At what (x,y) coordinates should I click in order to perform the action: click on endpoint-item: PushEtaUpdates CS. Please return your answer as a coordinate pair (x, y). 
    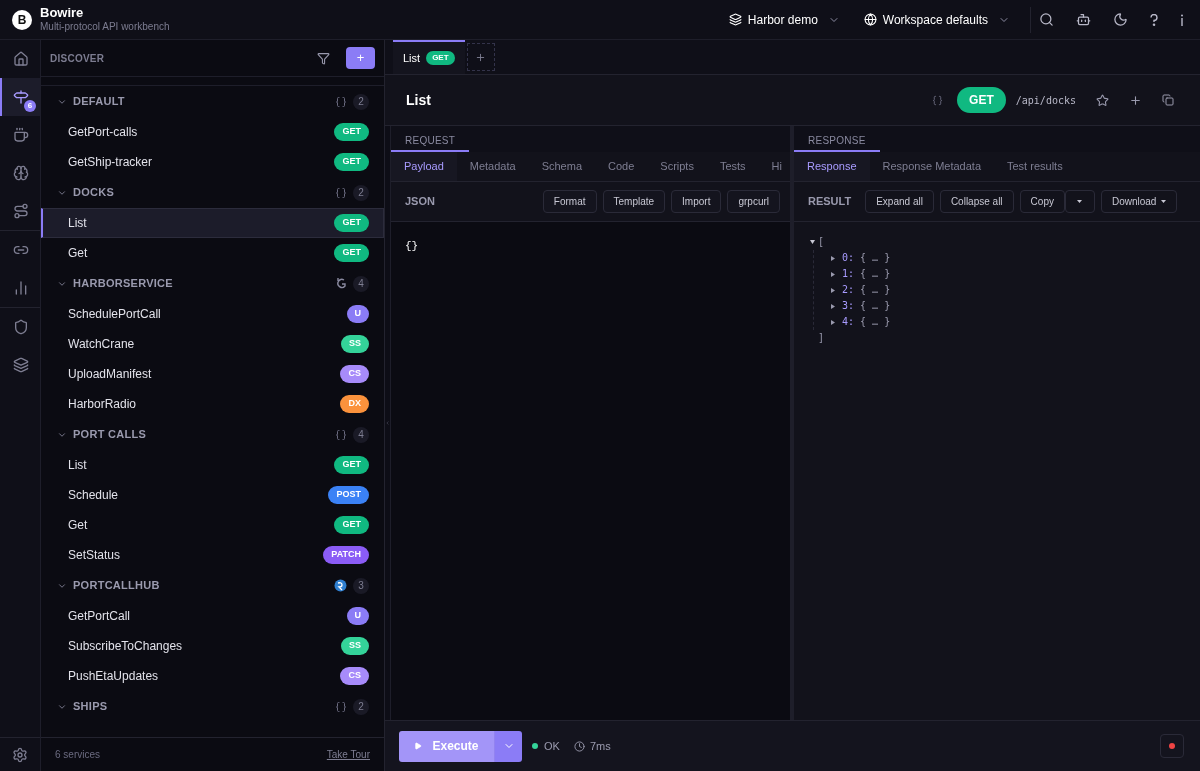
    Looking at the image, I should click on (212, 676).